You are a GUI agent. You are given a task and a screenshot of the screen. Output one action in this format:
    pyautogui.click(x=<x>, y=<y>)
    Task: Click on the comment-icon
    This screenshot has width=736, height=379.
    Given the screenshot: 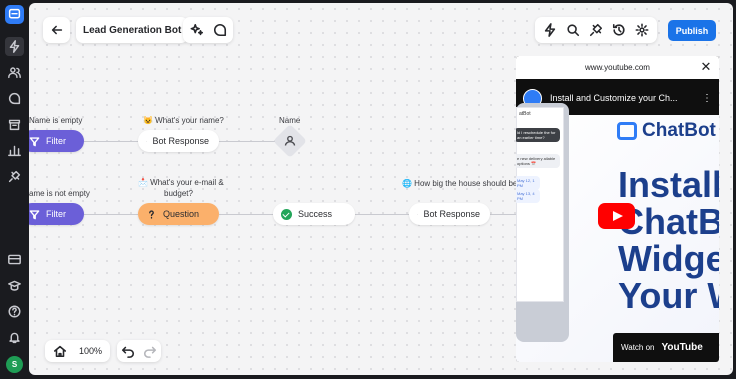 What is the action you would take?
    pyautogui.click(x=220, y=30)
    